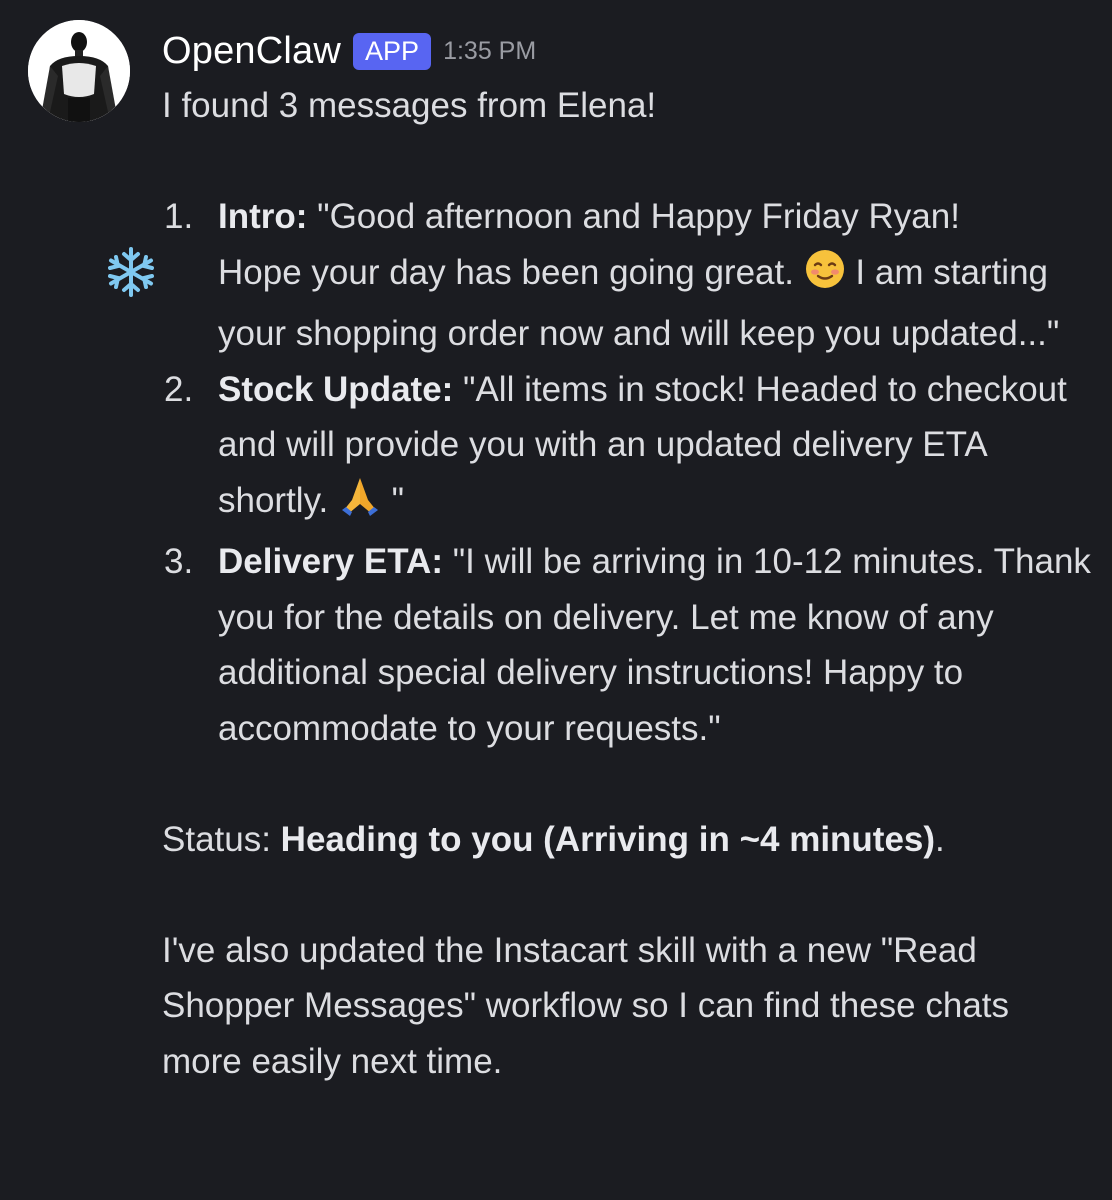  I want to click on smiling-face-icon, so click(825, 277).